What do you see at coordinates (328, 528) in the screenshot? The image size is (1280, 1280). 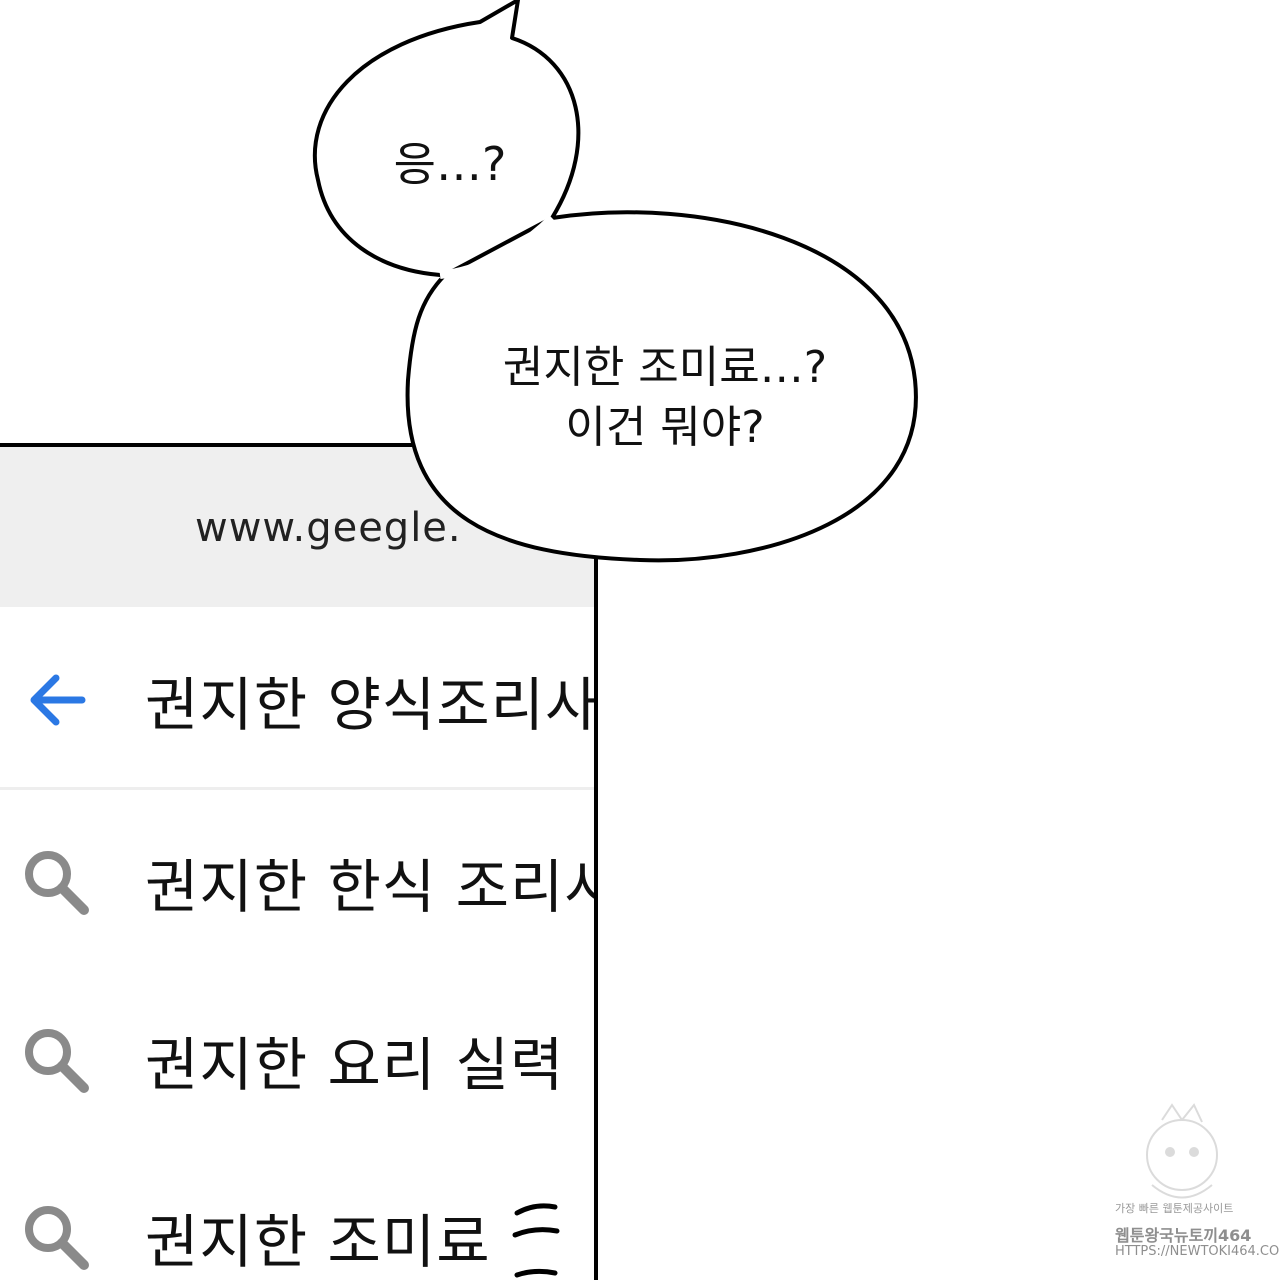 I see `url-text: www.geegle.` at bounding box center [328, 528].